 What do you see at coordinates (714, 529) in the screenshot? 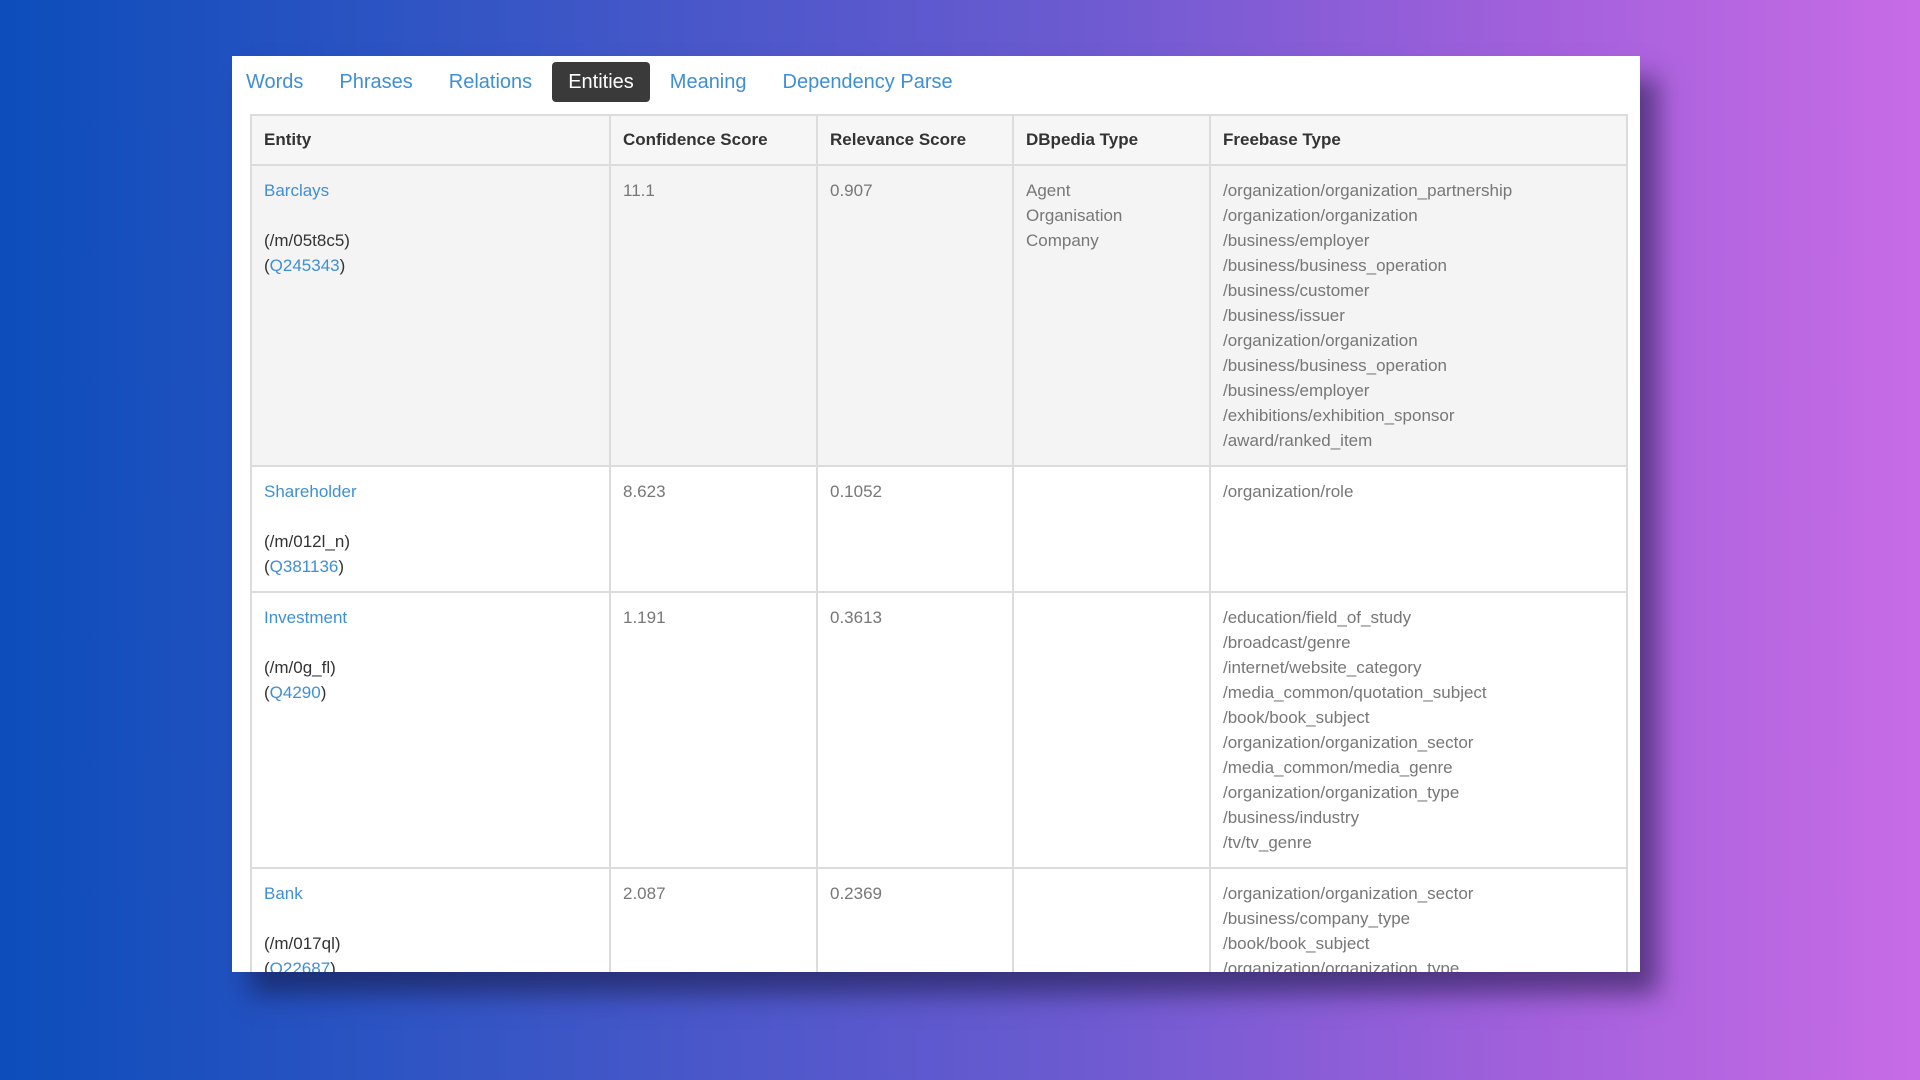
I see `cell-confidence-score: 8.623` at bounding box center [714, 529].